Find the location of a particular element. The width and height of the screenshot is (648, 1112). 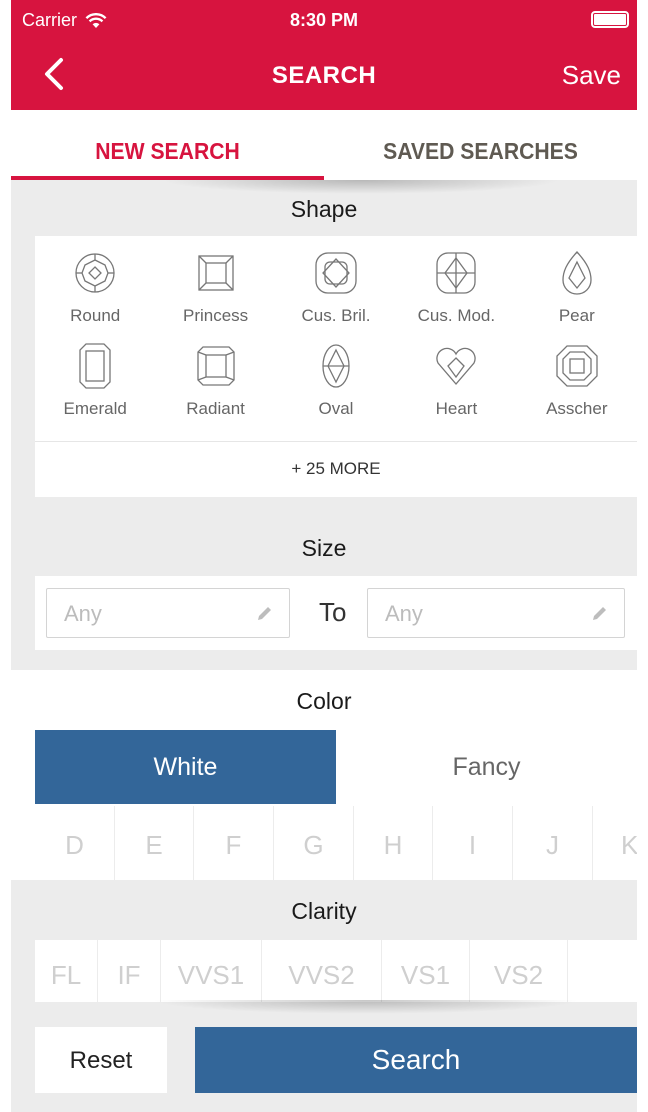

shape-label: Asscher is located at coordinates (577, 408).